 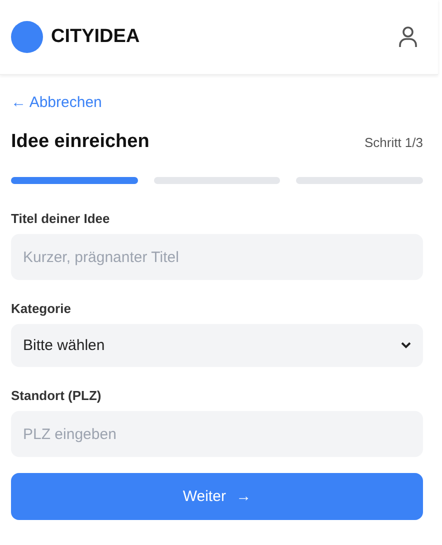 I want to click on step-counter: Schritt 1/3, so click(x=393, y=142).